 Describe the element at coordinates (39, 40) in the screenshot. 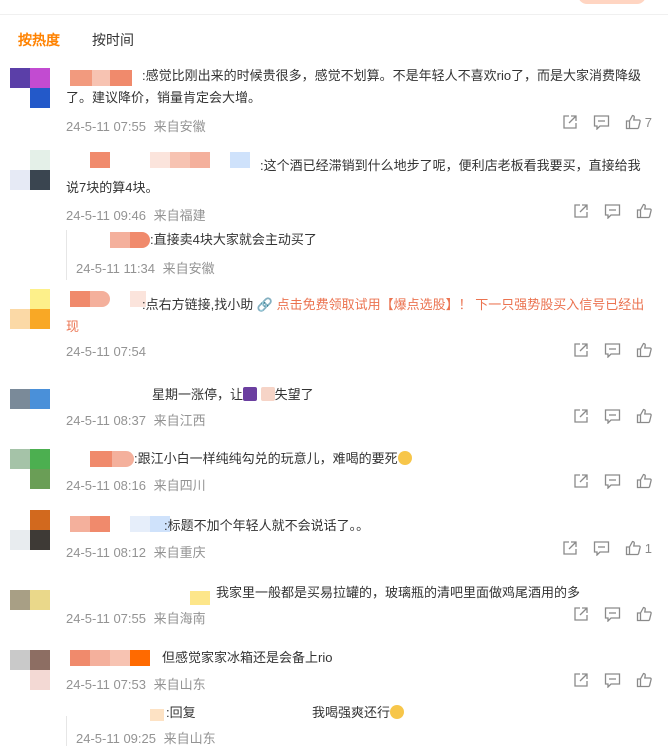

I see `tab-hot: 按热度` at that location.